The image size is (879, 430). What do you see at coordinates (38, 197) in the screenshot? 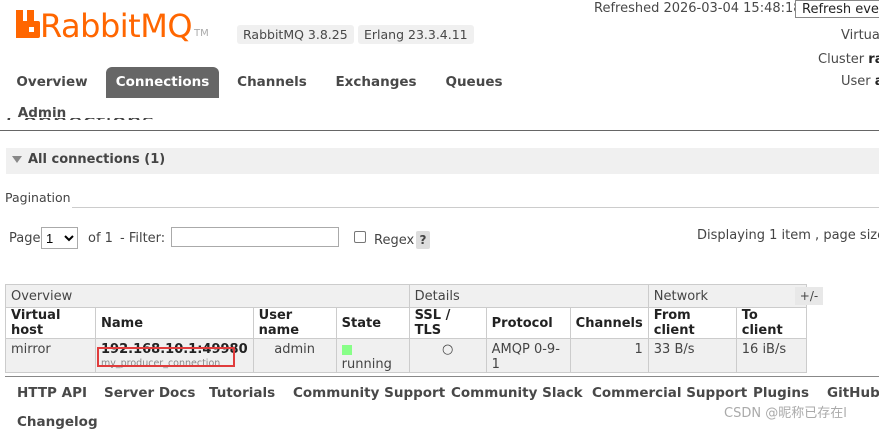
I see `pagination-label: Pagination` at bounding box center [38, 197].